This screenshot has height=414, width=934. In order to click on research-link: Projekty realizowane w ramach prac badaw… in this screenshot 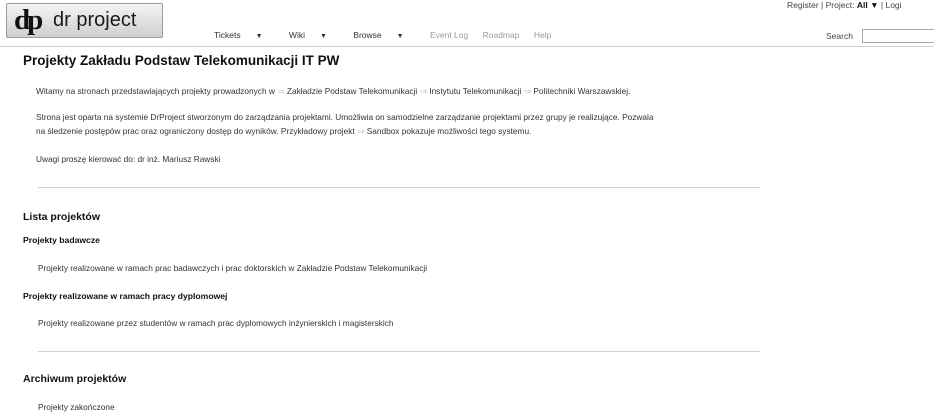, I will do `click(232, 268)`.